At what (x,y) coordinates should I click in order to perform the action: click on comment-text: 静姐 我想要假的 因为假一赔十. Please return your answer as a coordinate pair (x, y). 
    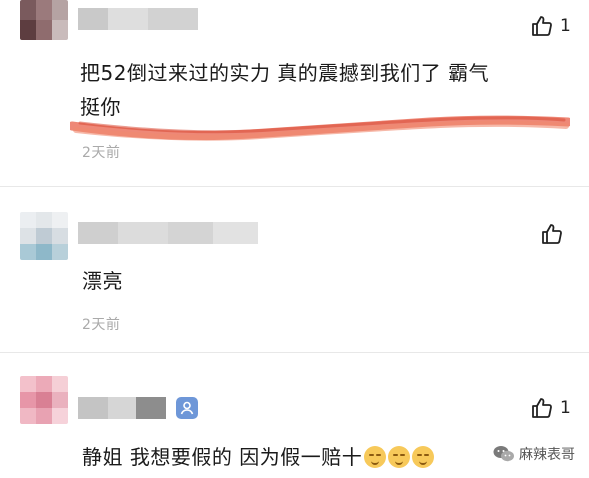
    Looking at the image, I should click on (258, 457).